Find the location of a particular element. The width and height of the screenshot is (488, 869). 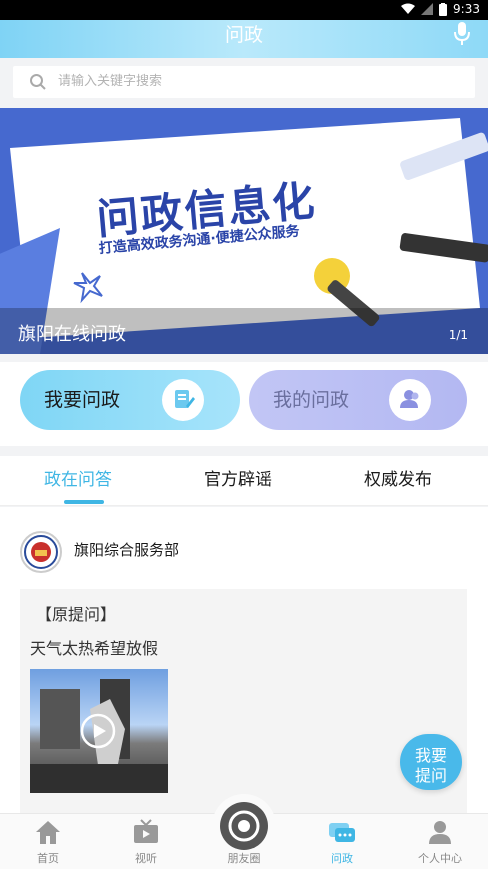

signal-icon is located at coordinates (427, 9).